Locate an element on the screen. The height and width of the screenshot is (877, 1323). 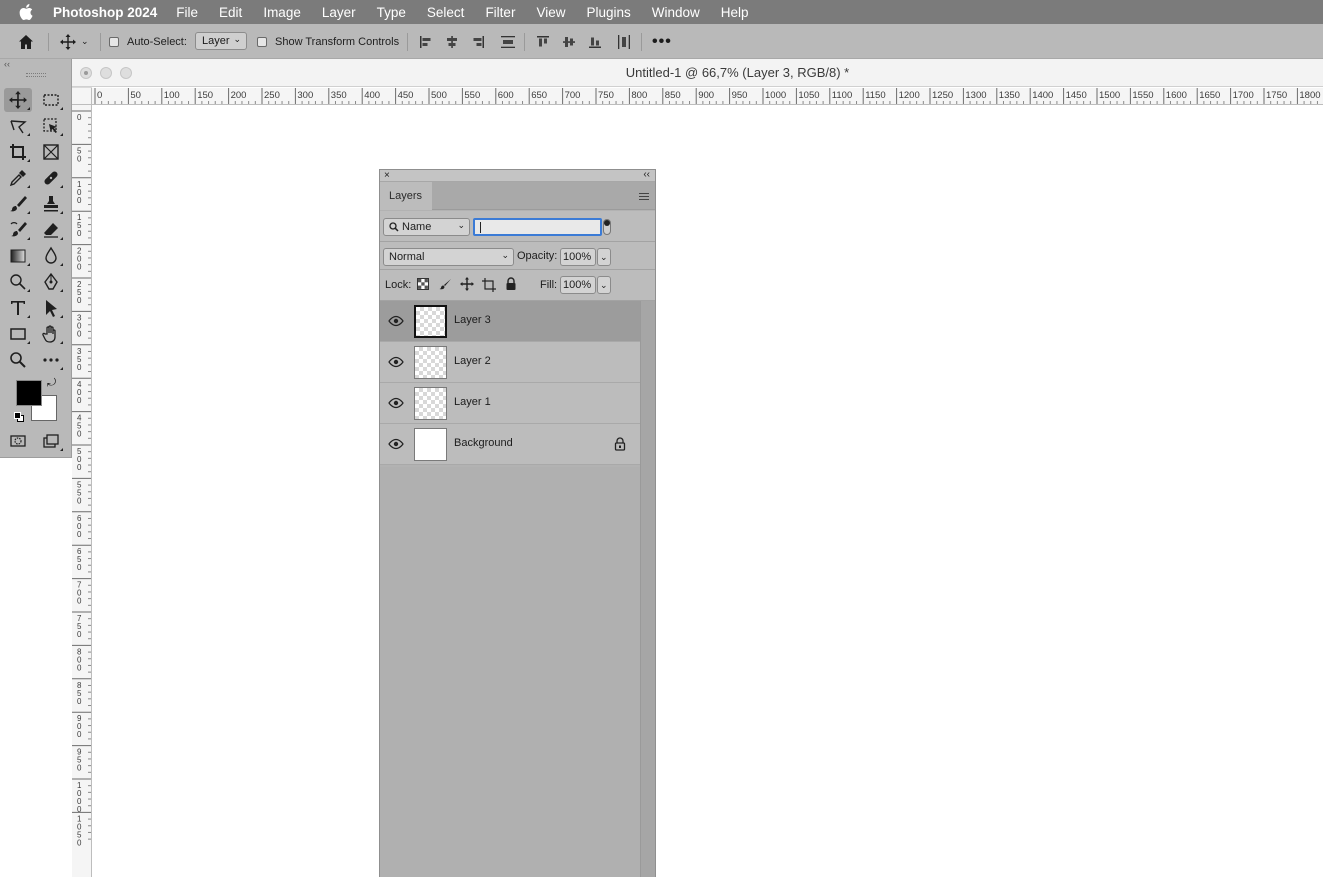
screen-mode-button is located at coordinates (51, 441).